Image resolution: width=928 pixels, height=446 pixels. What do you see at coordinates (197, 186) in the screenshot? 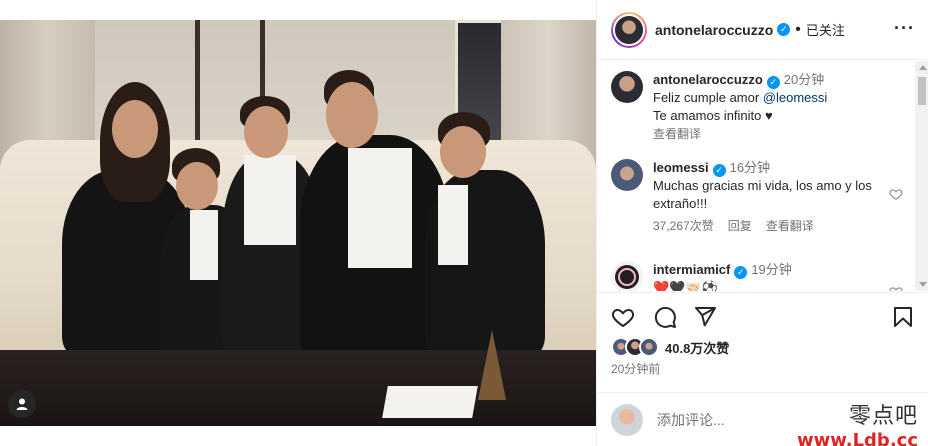
I see `photo-person-boy-small-face` at bounding box center [197, 186].